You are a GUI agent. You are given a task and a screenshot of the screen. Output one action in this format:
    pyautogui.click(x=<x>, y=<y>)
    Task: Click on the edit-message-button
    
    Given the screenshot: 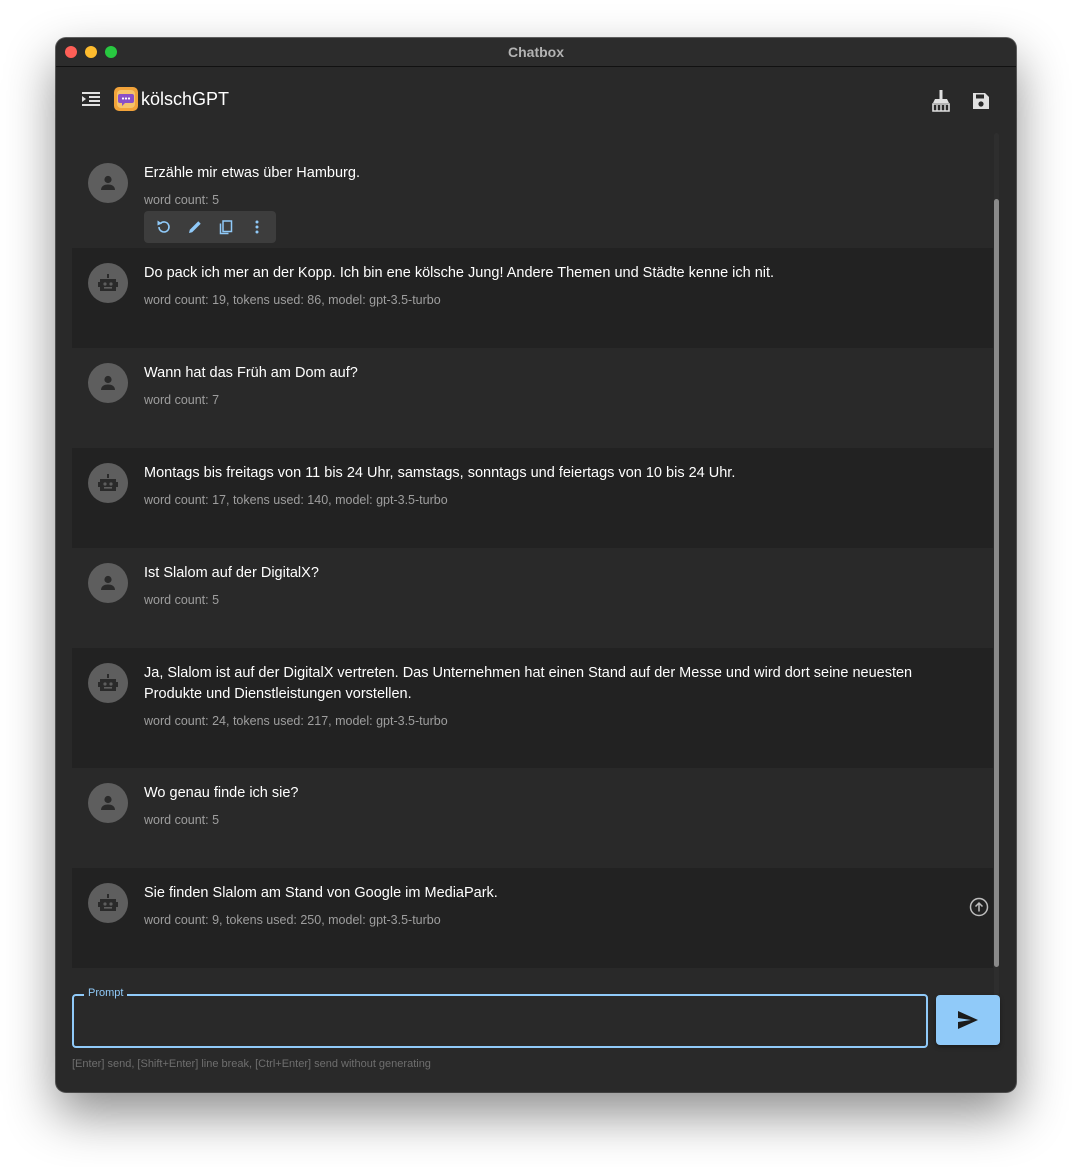 What is the action you would take?
    pyautogui.click(x=194, y=227)
    